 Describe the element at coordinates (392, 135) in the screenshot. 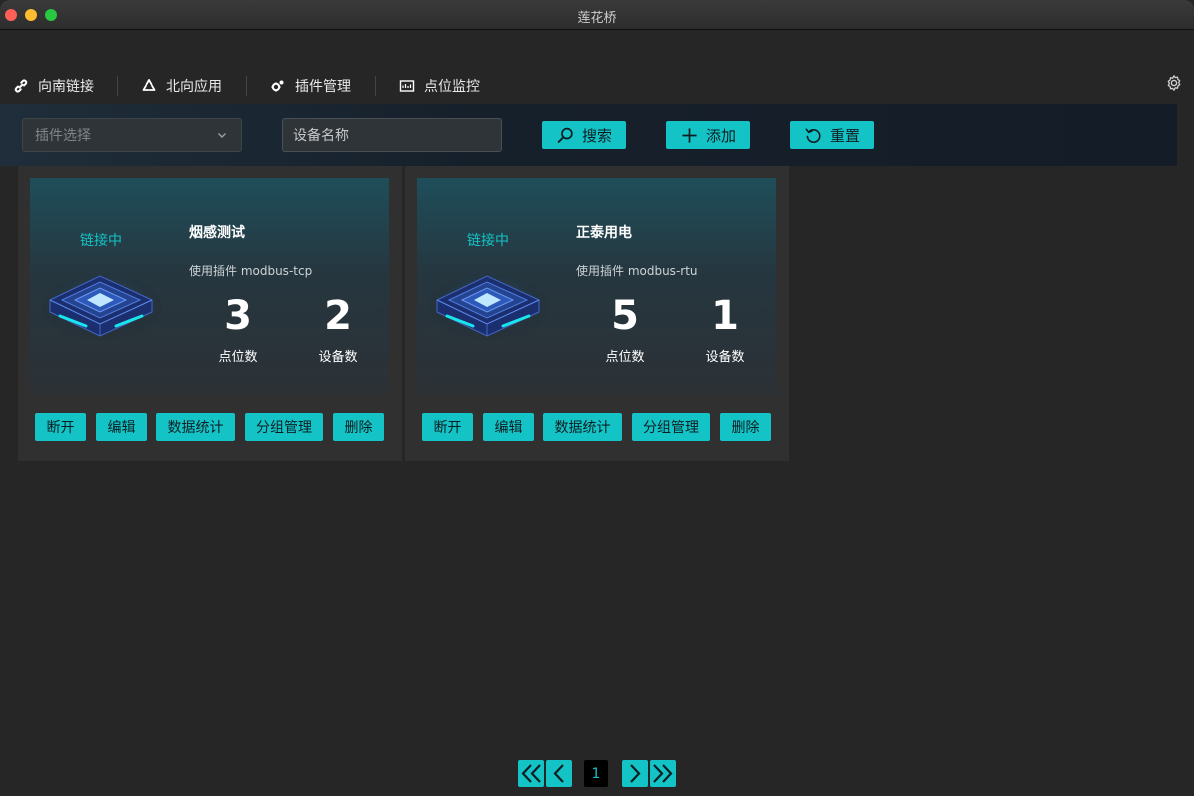

I see `device-name-input: 设备名称` at that location.